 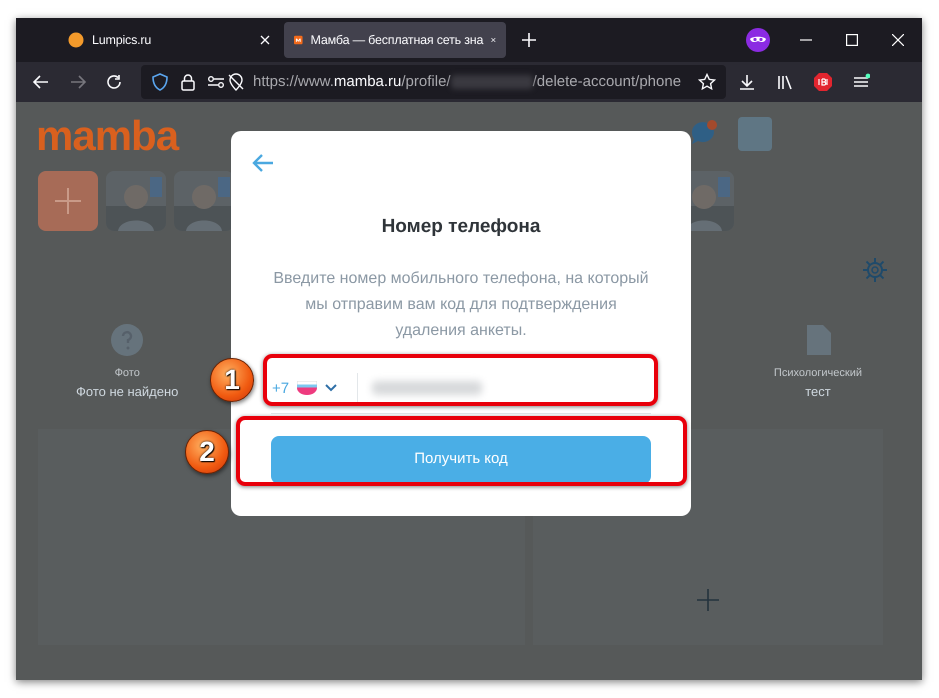 What do you see at coordinates (236, 82) in the screenshot?
I see `location-blocked-icon` at bounding box center [236, 82].